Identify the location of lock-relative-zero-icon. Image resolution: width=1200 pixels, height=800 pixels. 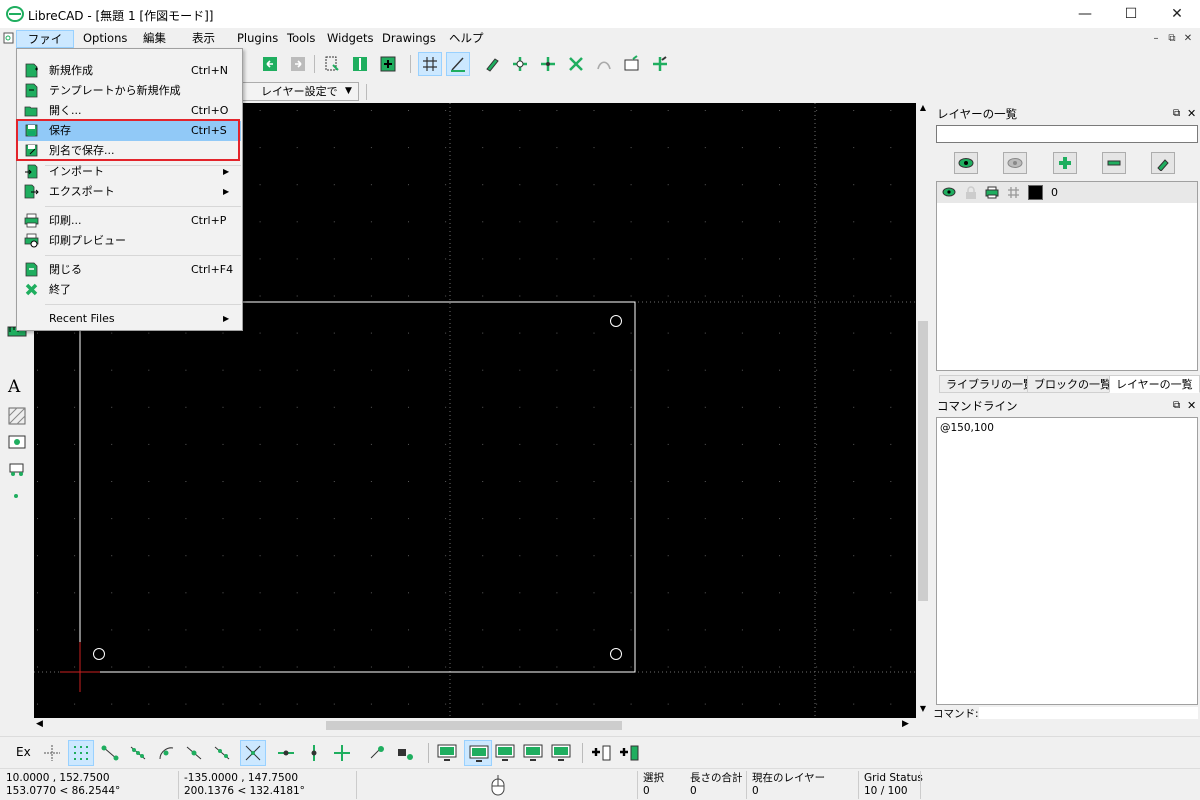
(406, 753).